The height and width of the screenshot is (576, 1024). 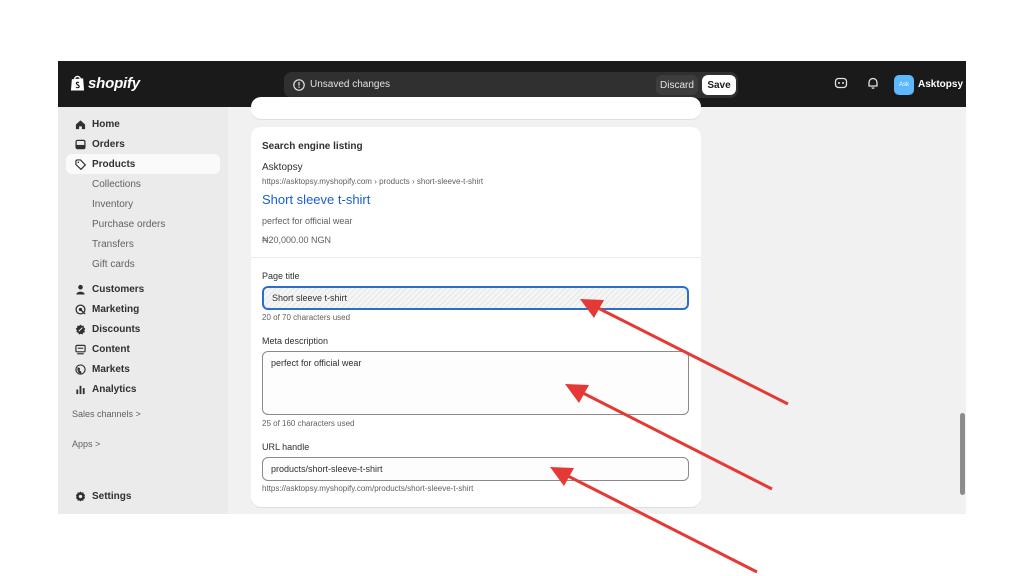 What do you see at coordinates (307, 221) in the screenshot?
I see `preview-description: perfect for official wear` at bounding box center [307, 221].